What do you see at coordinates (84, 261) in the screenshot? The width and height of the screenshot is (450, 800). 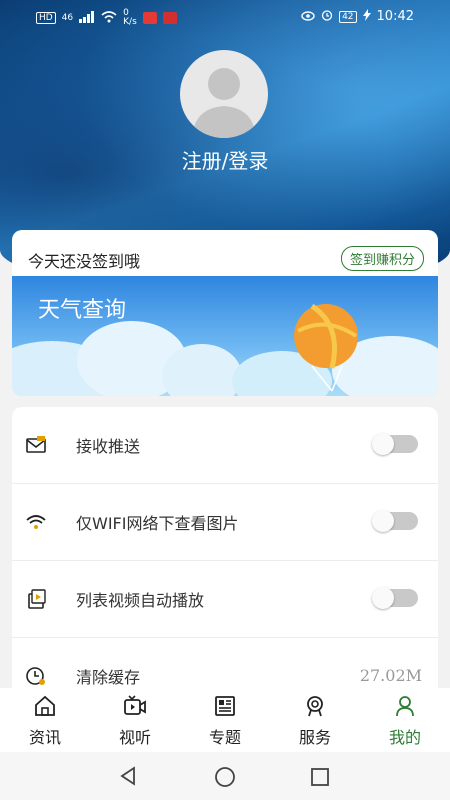 I see `checkin-status-text: 今天还没签到哦` at bounding box center [84, 261].